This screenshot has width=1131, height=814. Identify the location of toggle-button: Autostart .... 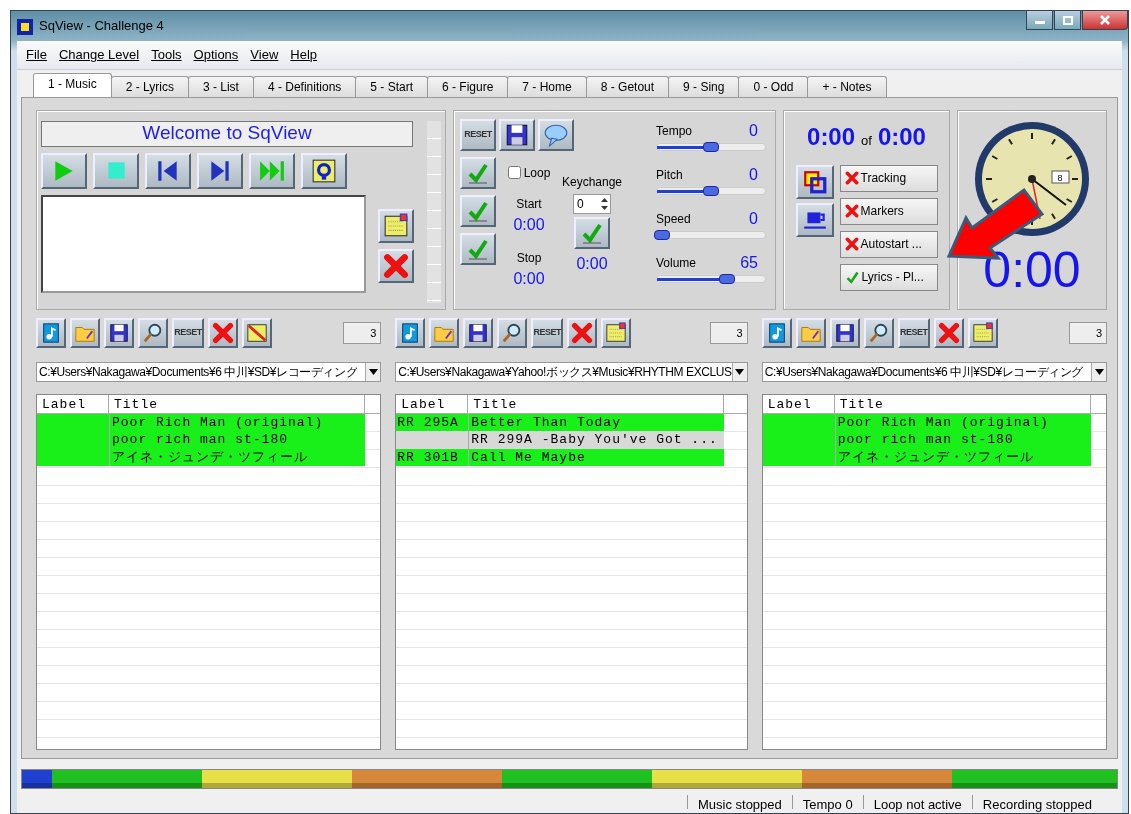
(888, 244).